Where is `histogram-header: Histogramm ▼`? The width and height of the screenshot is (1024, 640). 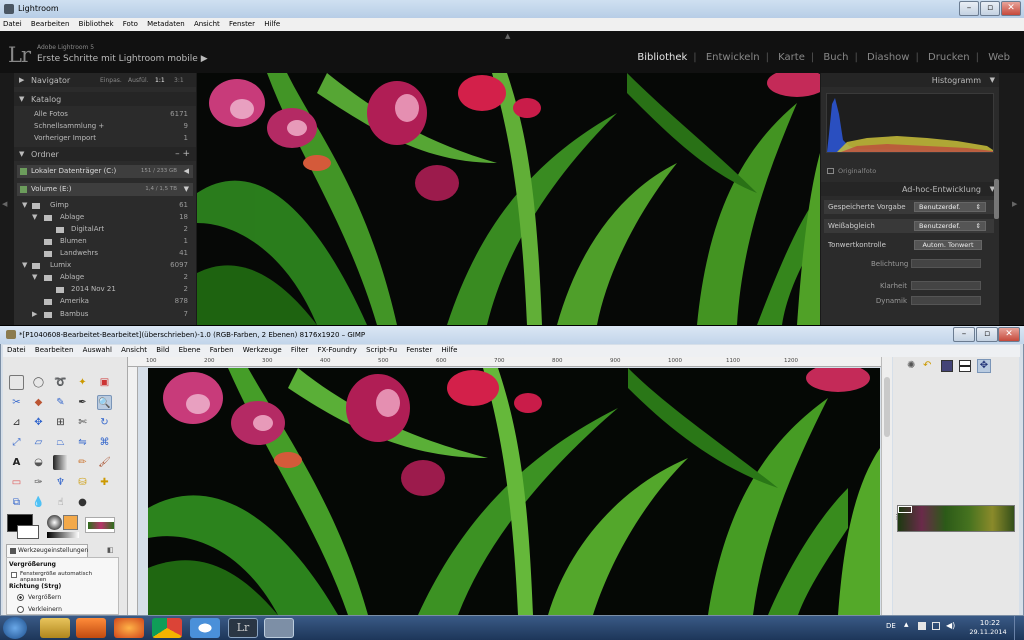 histogram-header: Histogramm ▼ is located at coordinates (910, 80).